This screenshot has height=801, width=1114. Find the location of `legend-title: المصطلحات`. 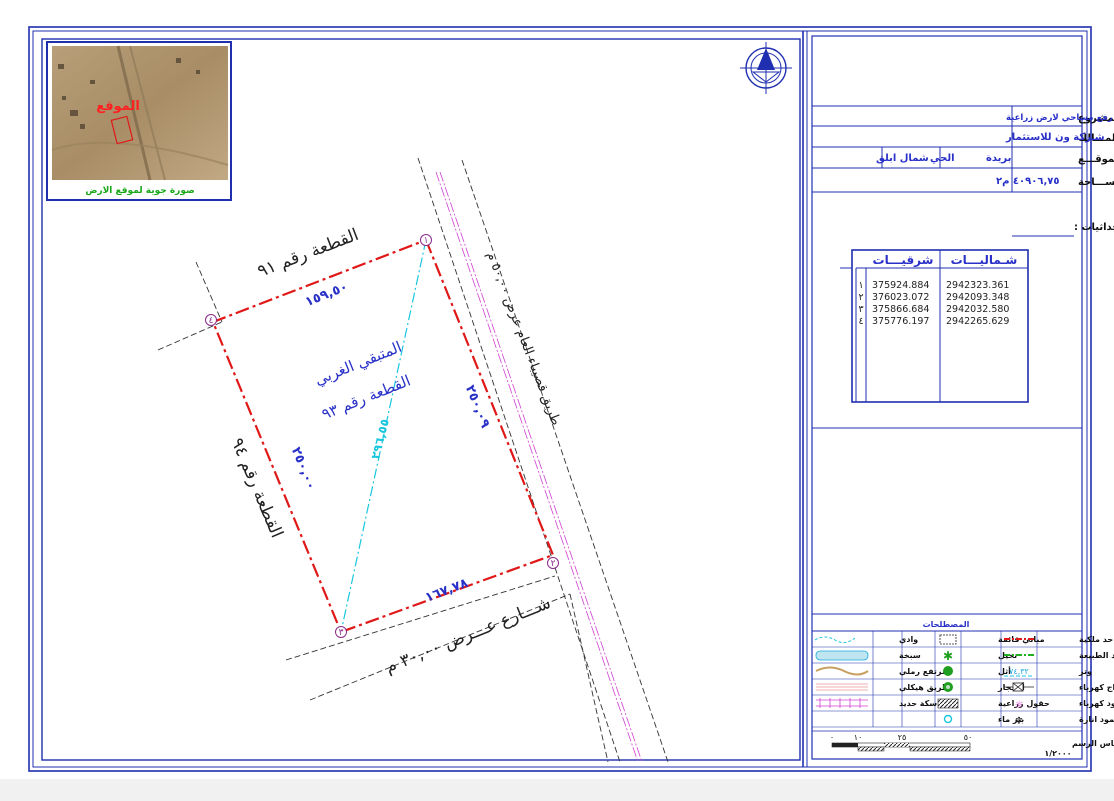

legend-title: المصطلحات is located at coordinates (946, 624).